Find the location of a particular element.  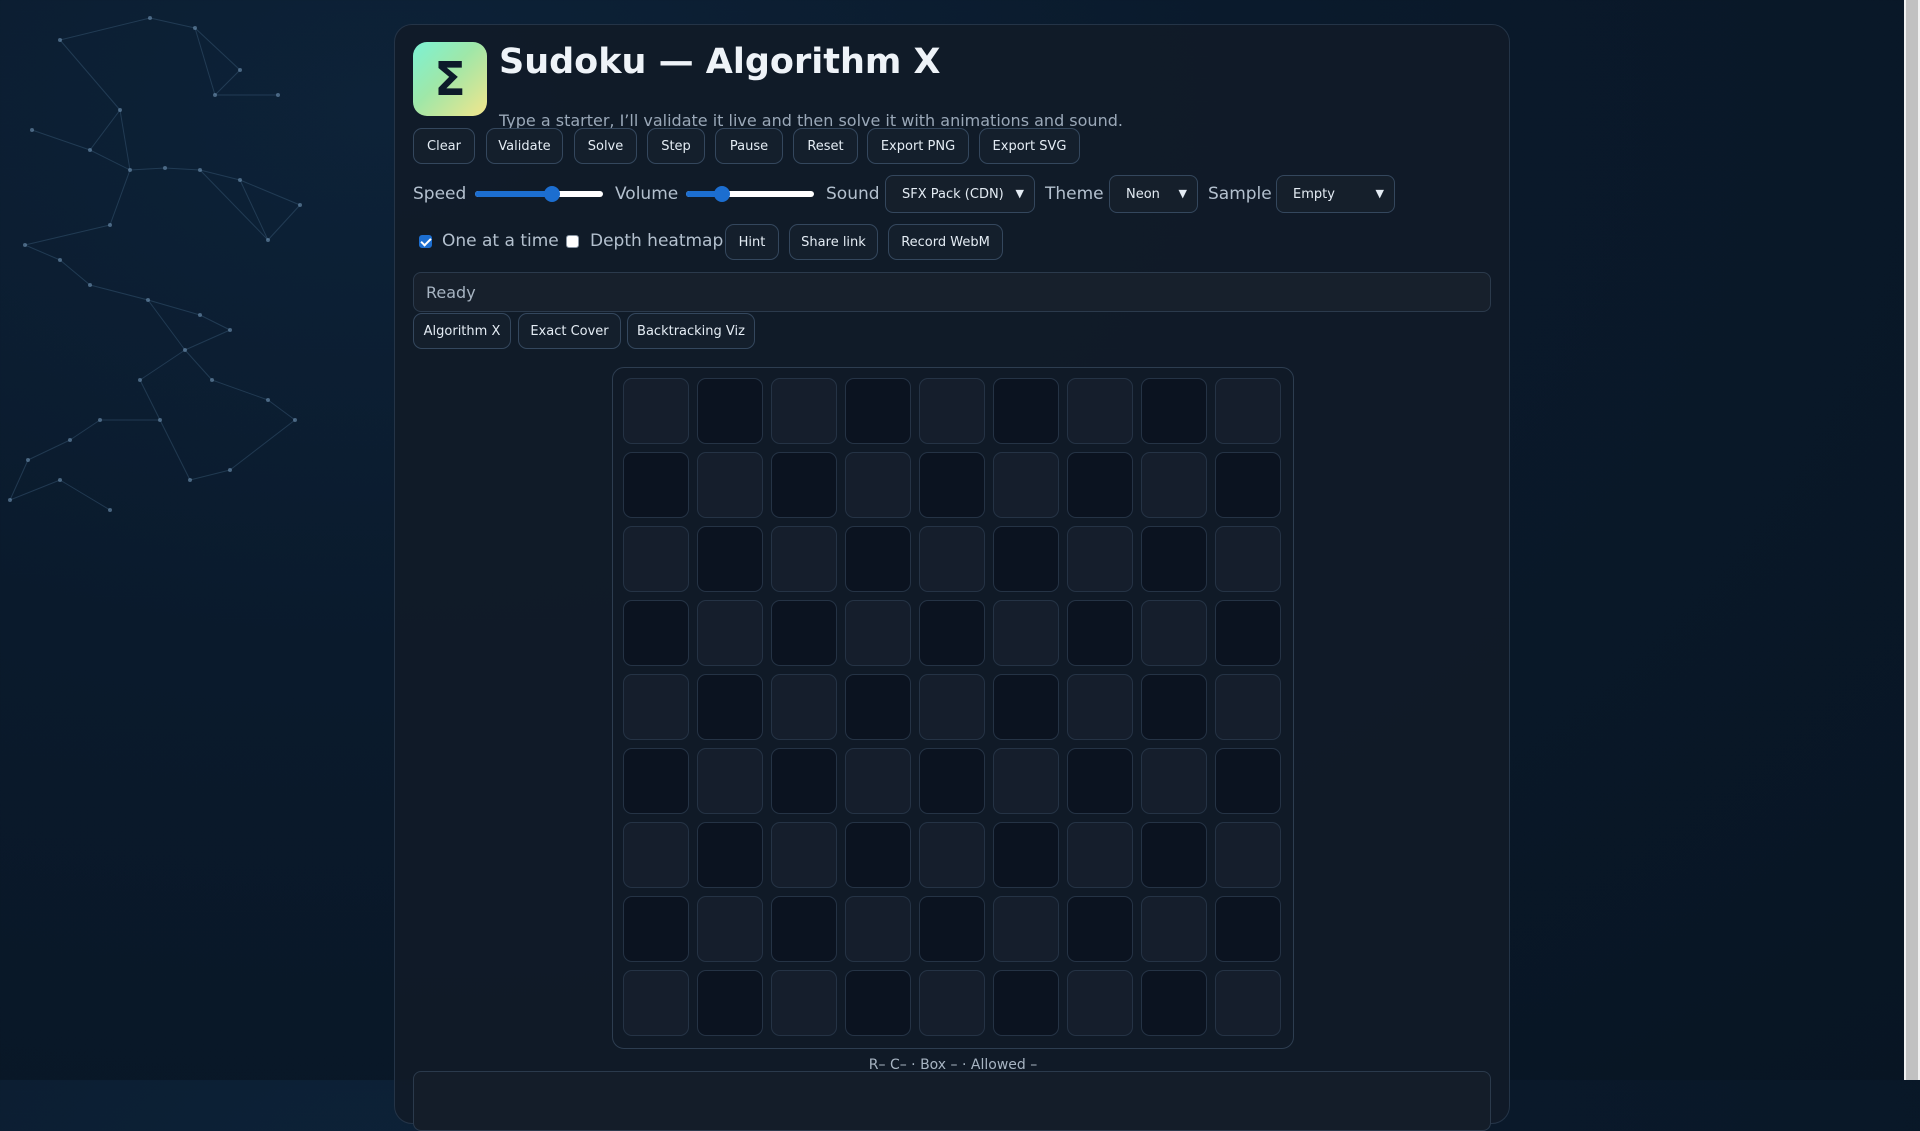

reset-button: Reset is located at coordinates (825, 146).